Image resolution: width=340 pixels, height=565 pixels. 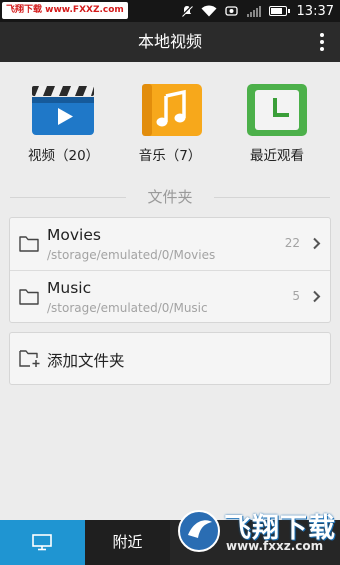 I want to click on monitor-icon, so click(x=42, y=542).